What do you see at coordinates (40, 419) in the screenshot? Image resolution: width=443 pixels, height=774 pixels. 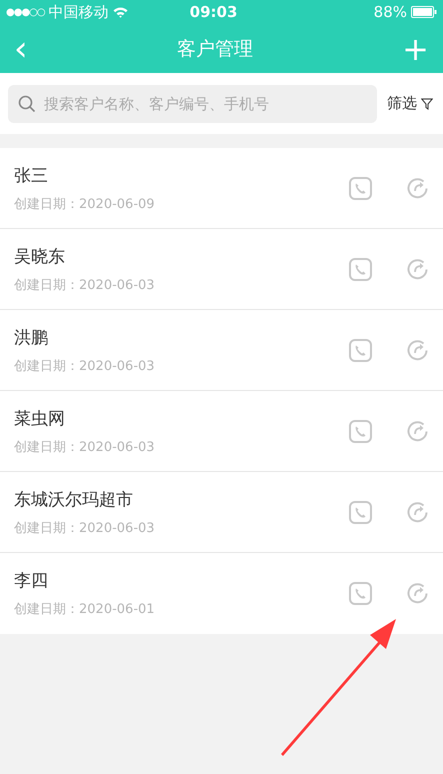 I see `customer-name: 菜虫网` at bounding box center [40, 419].